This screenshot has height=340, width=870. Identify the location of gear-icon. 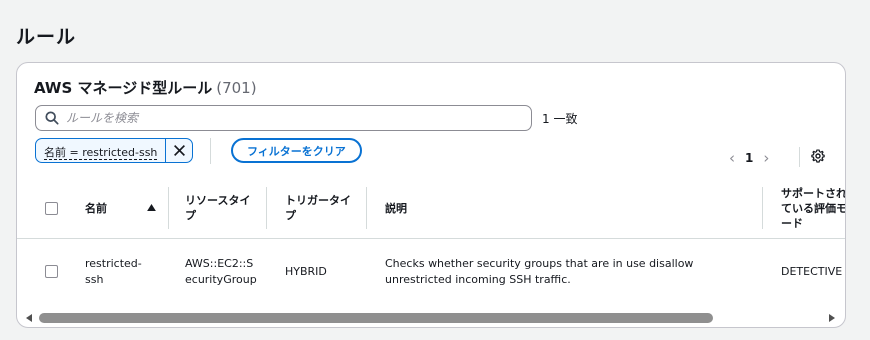
(818, 156).